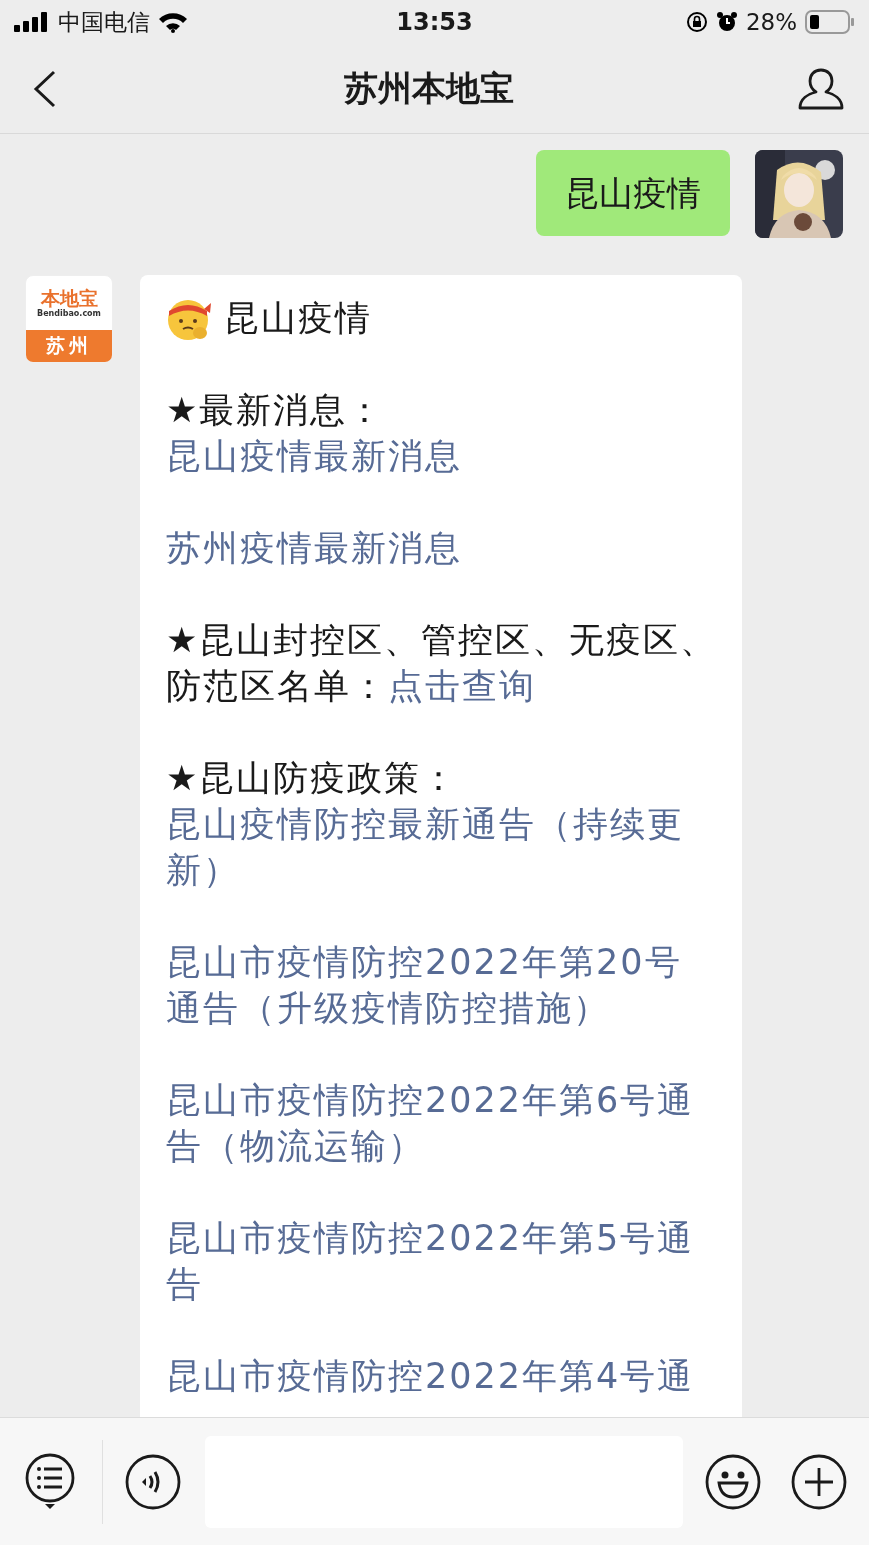 This screenshot has height=1545, width=869. Describe the element at coordinates (819, 1481) in the screenshot. I see `add-button` at that location.